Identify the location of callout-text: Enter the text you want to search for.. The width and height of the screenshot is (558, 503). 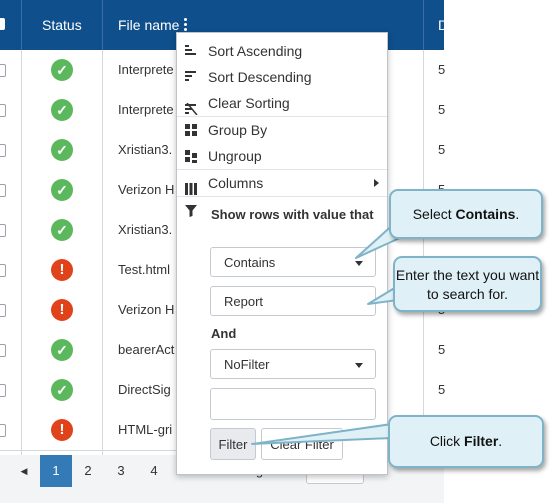
(467, 284).